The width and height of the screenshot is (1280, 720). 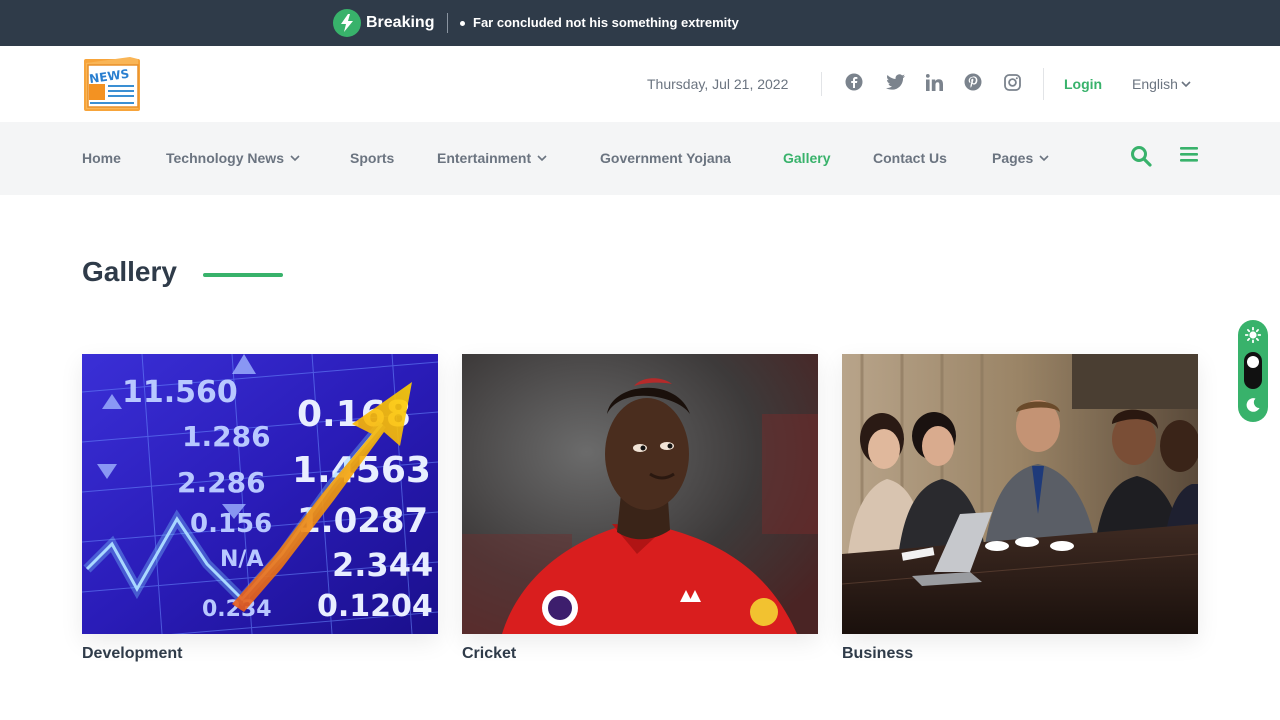 What do you see at coordinates (1155, 84) in the screenshot?
I see `language-label: English` at bounding box center [1155, 84].